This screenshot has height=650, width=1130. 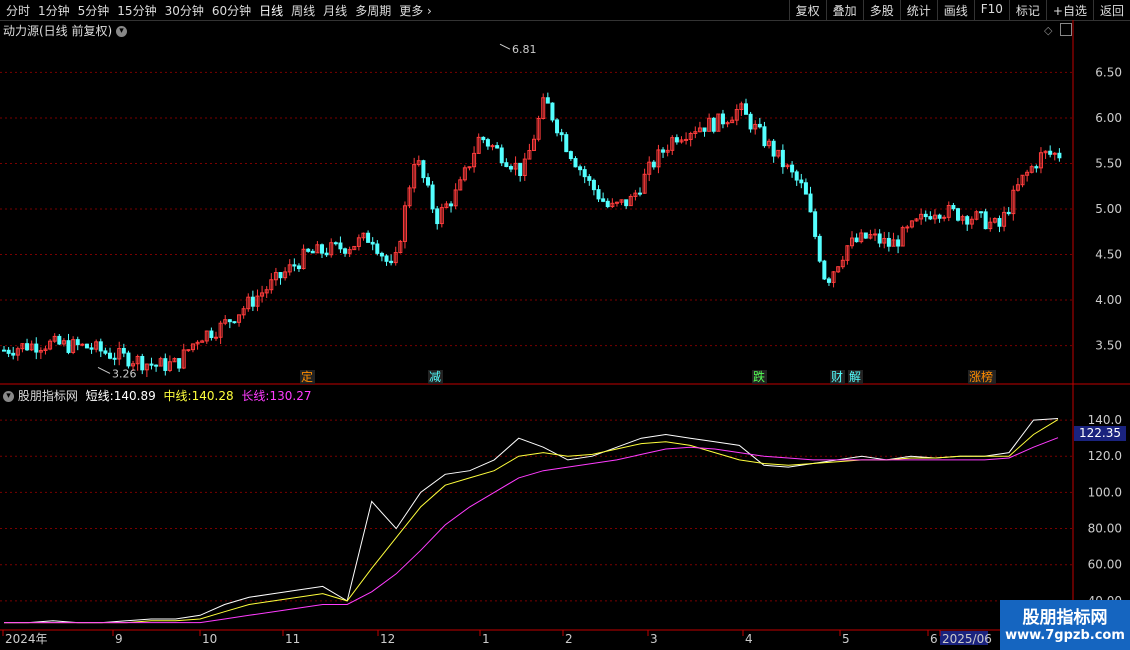 I want to click on long-line-value: 130.27, so click(x=290, y=396).